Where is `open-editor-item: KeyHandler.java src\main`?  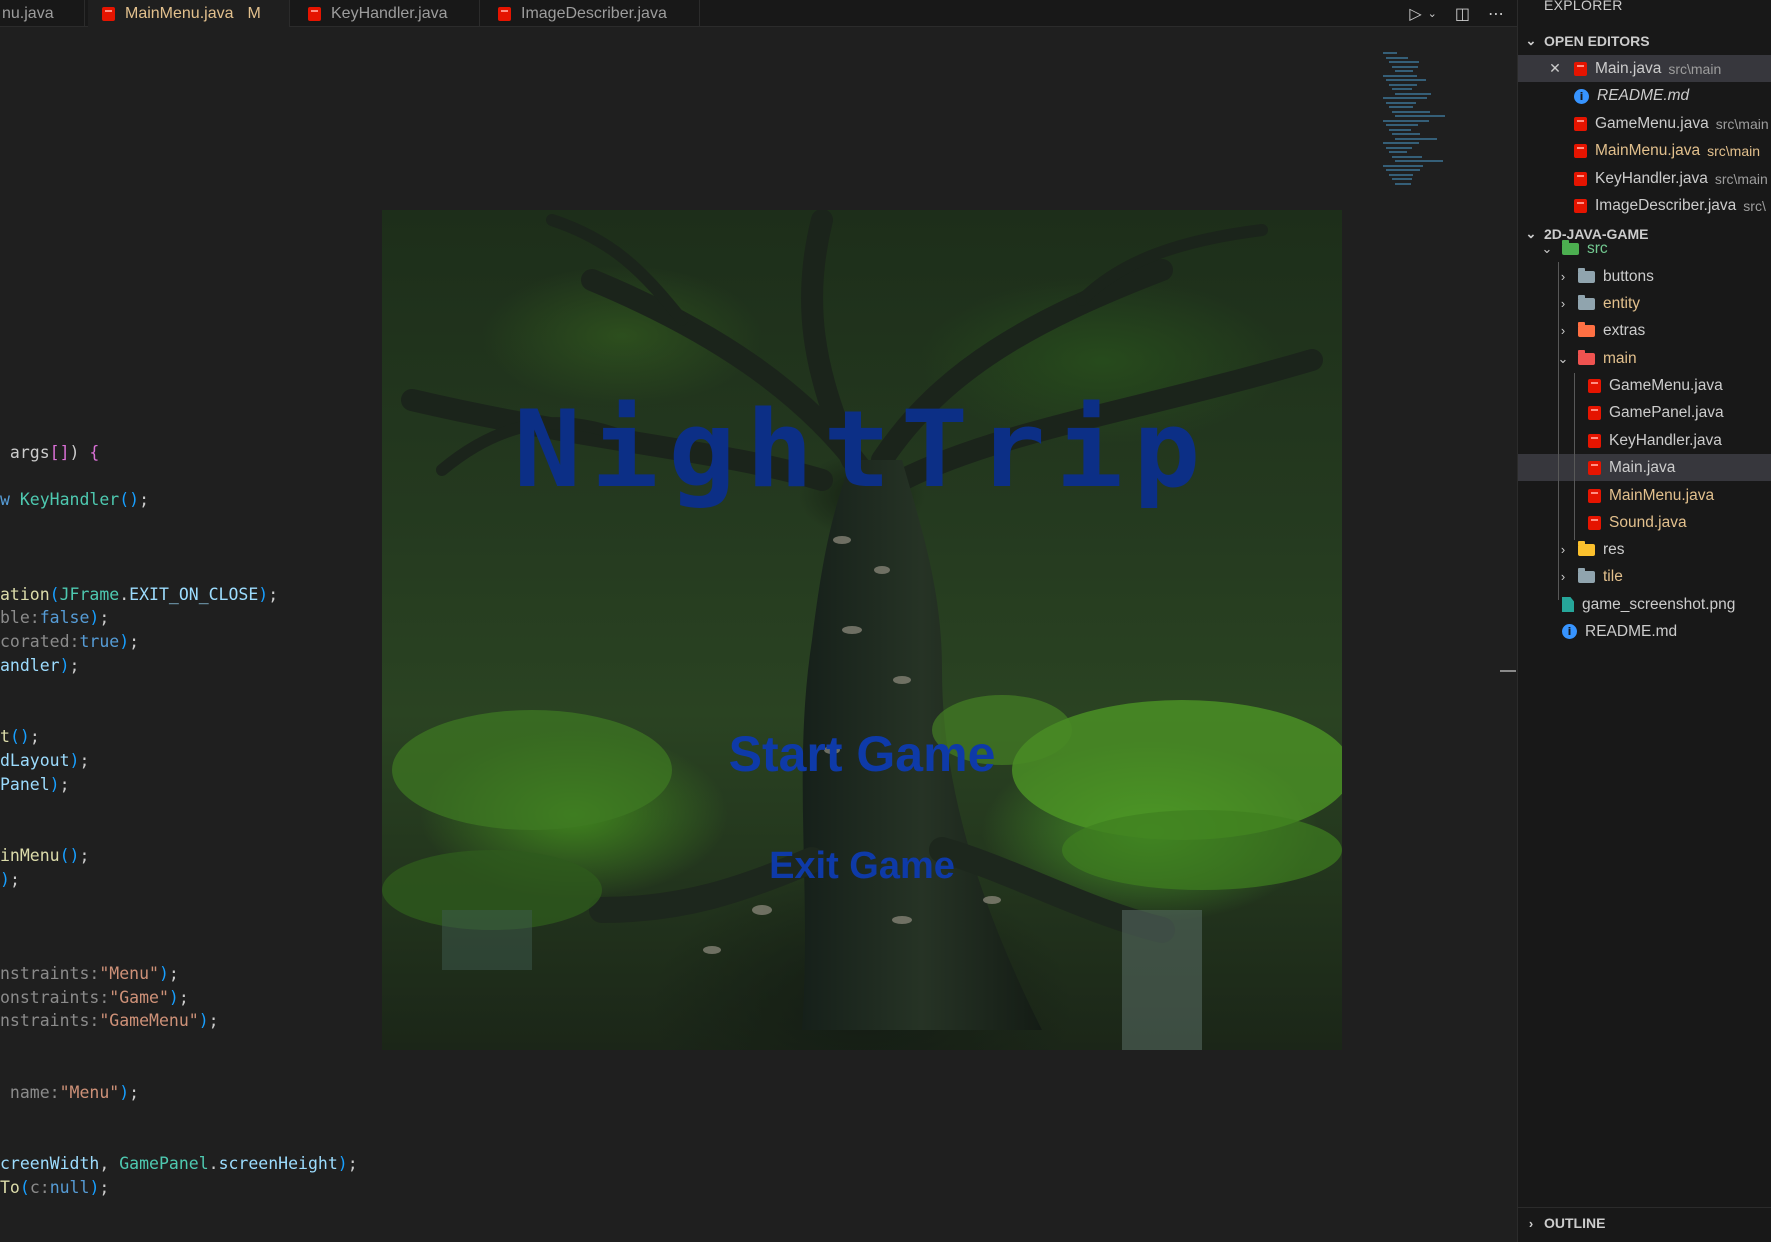
open-editor-item: KeyHandler.java src\main is located at coordinates (1644, 178).